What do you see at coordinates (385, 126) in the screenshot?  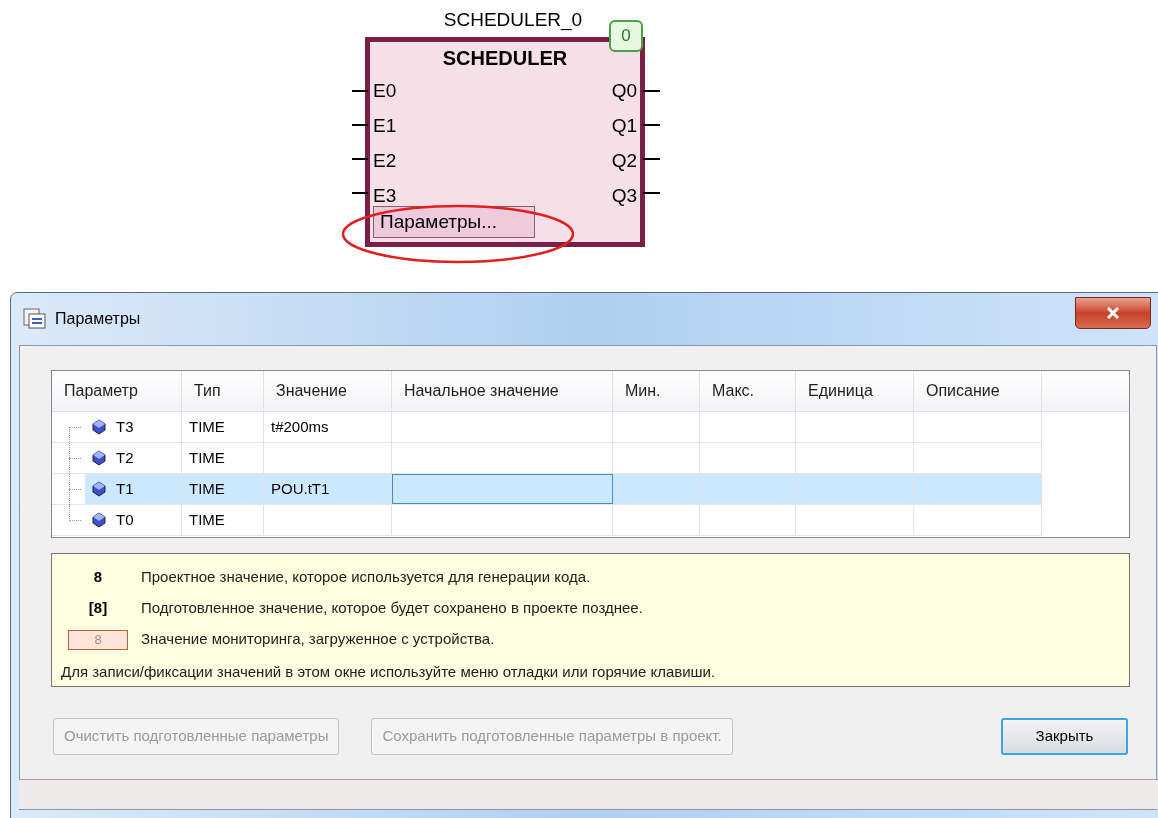 I see `input-pin: E1` at bounding box center [385, 126].